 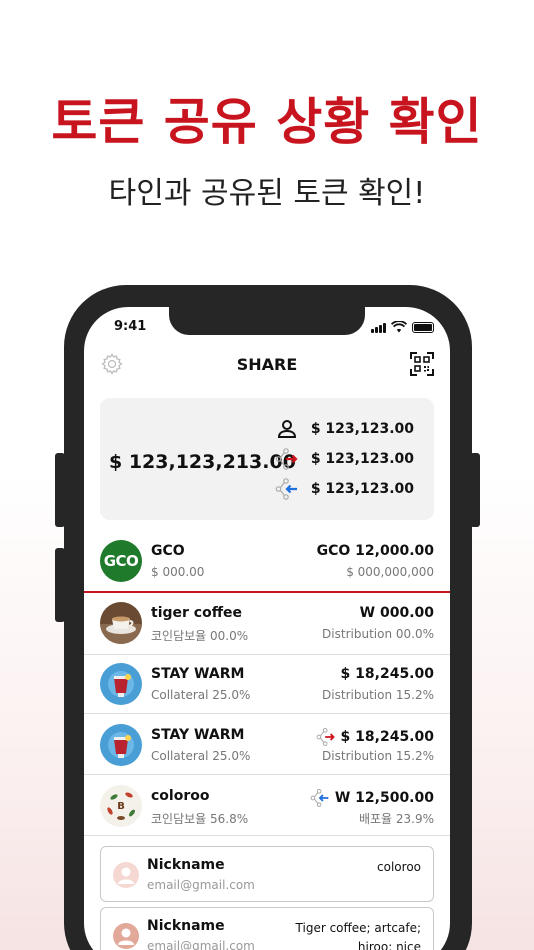 I want to click on nav-bar: SHARE, so click(x=267, y=364).